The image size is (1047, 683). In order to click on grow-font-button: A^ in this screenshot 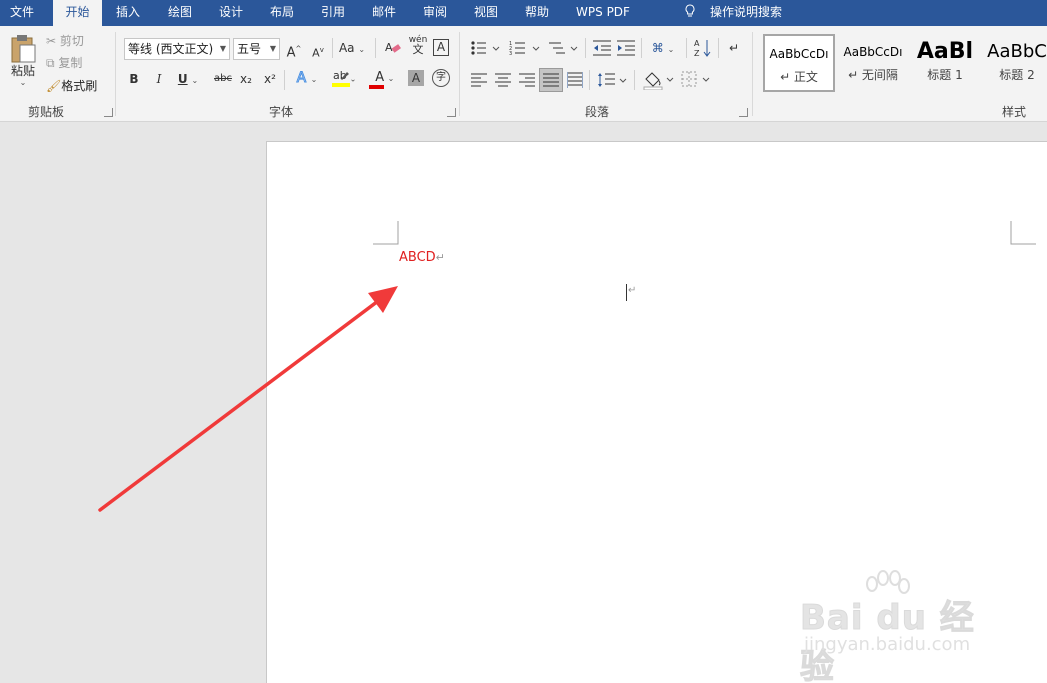, I will do `click(294, 51)`.